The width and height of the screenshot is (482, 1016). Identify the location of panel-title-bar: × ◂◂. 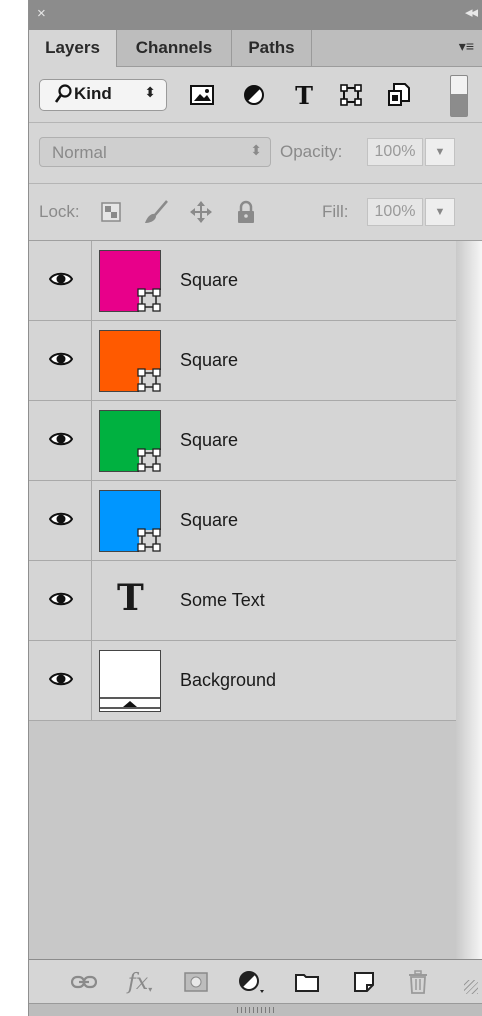
(255, 15).